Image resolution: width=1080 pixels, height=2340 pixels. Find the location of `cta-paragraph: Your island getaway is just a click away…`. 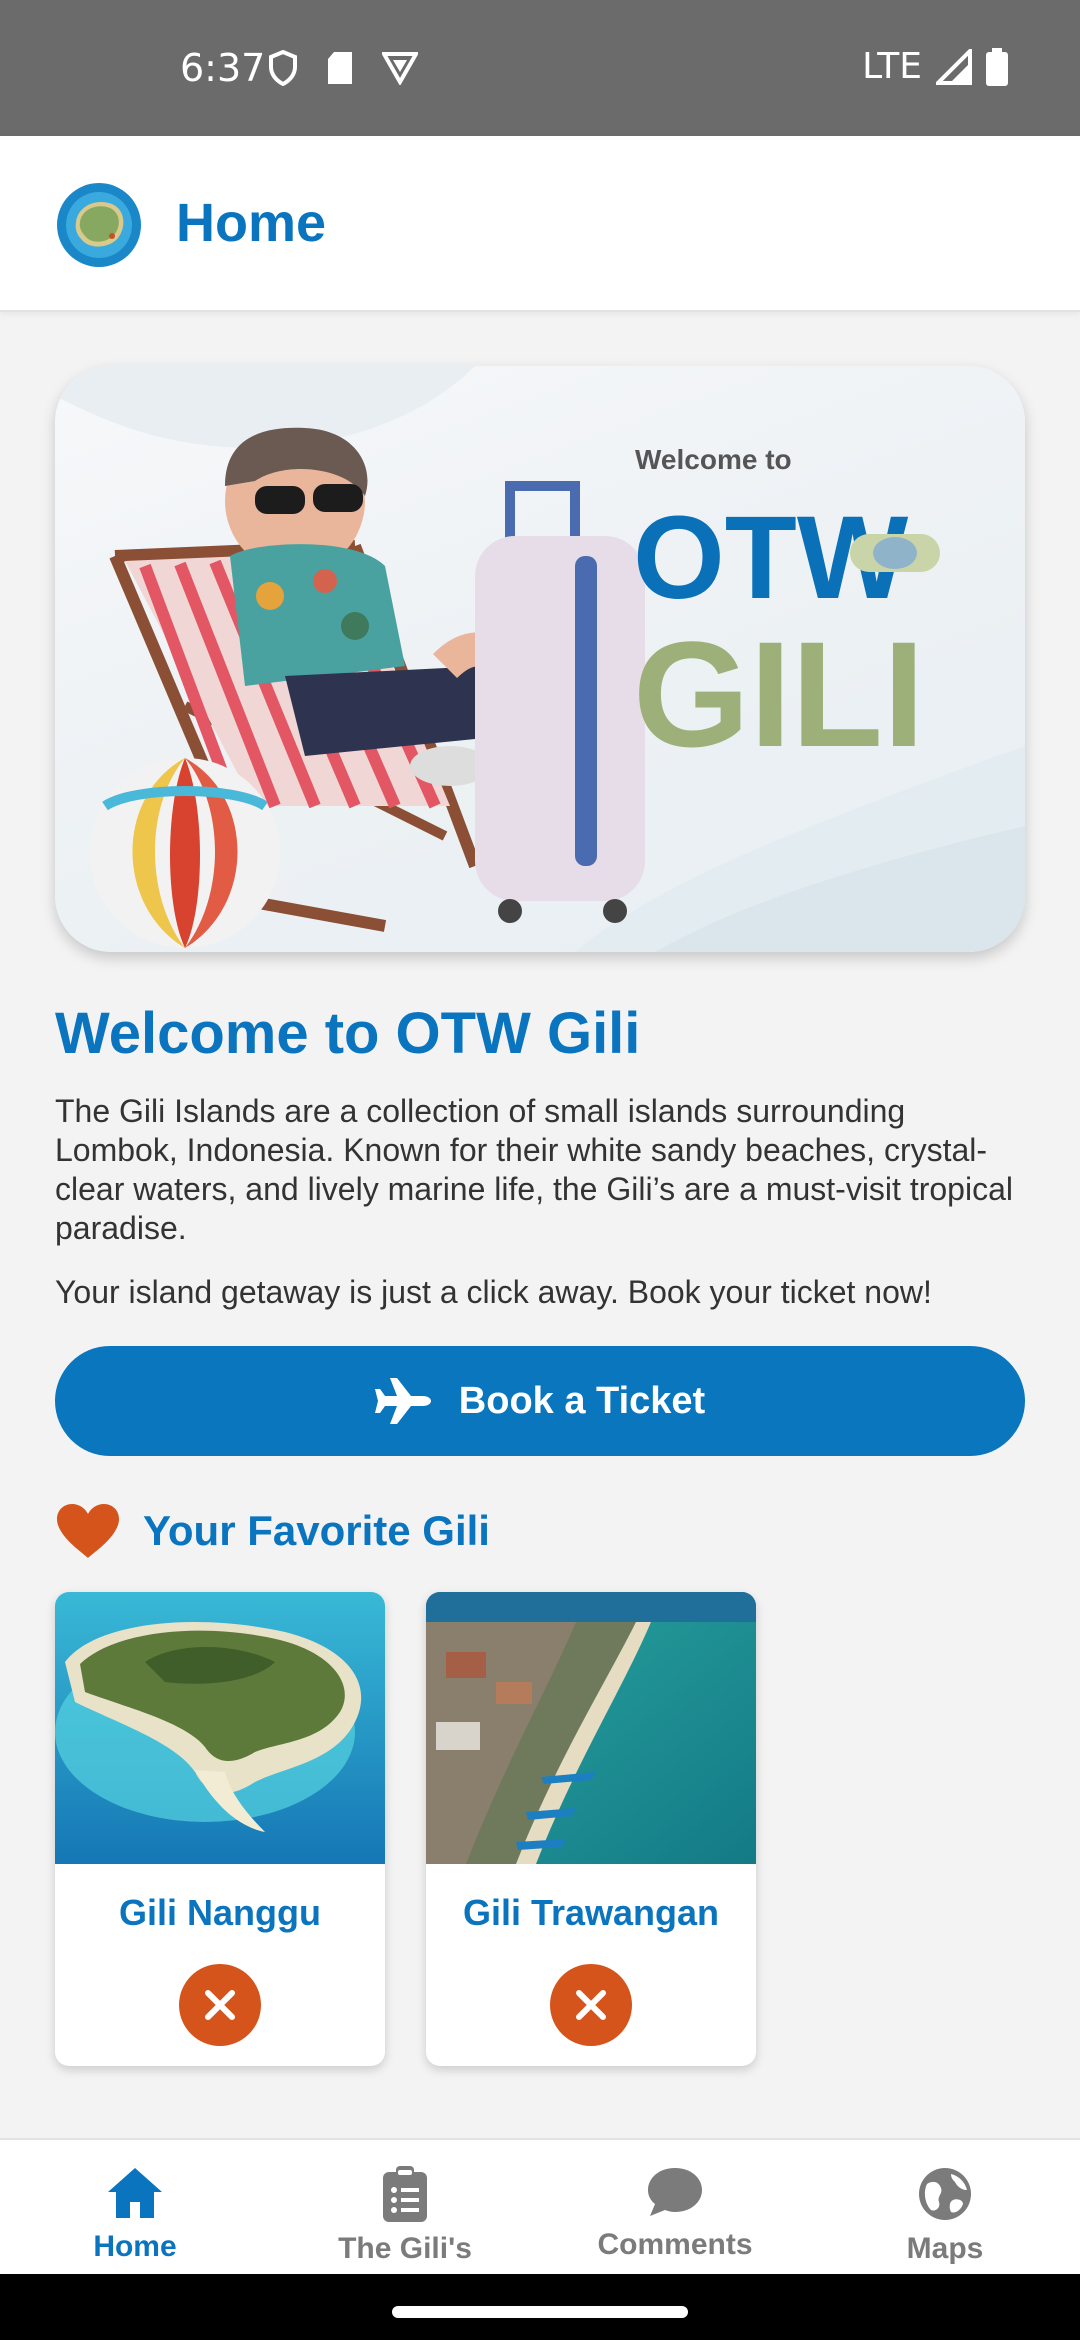

cta-paragraph: Your island getaway is just a click away… is located at coordinates (493, 1292).